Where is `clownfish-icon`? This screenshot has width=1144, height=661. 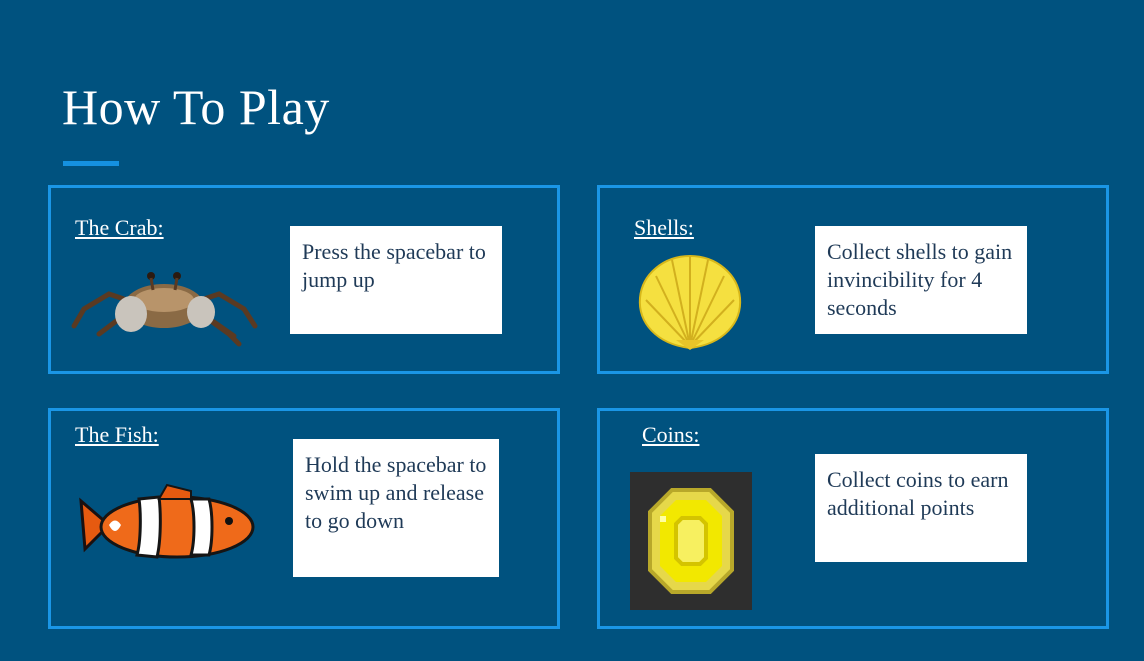 clownfish-icon is located at coordinates (167, 521).